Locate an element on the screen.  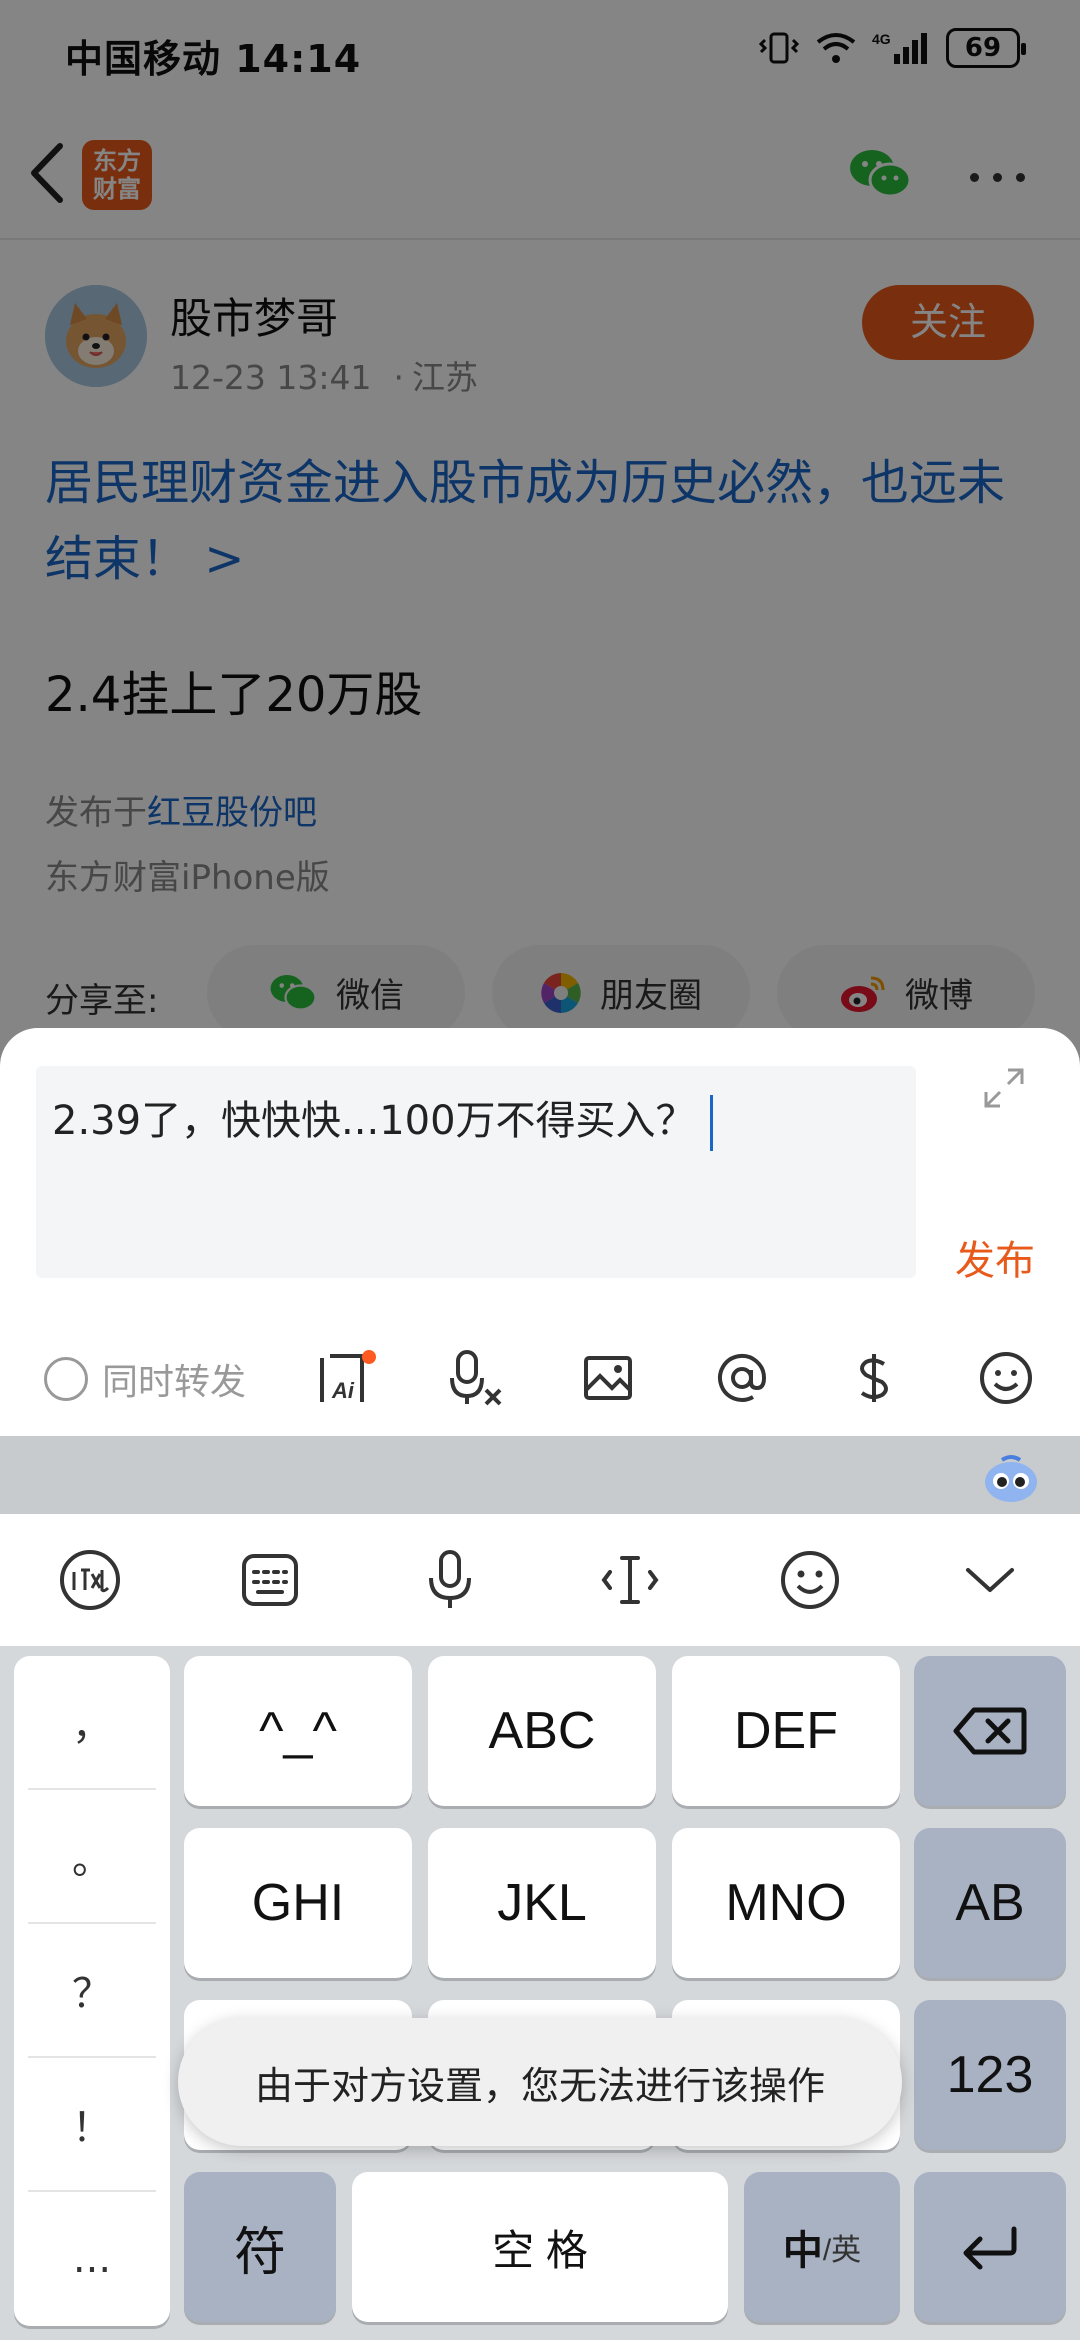
logo-text-bottom: 财富 is located at coordinates (117, 189).